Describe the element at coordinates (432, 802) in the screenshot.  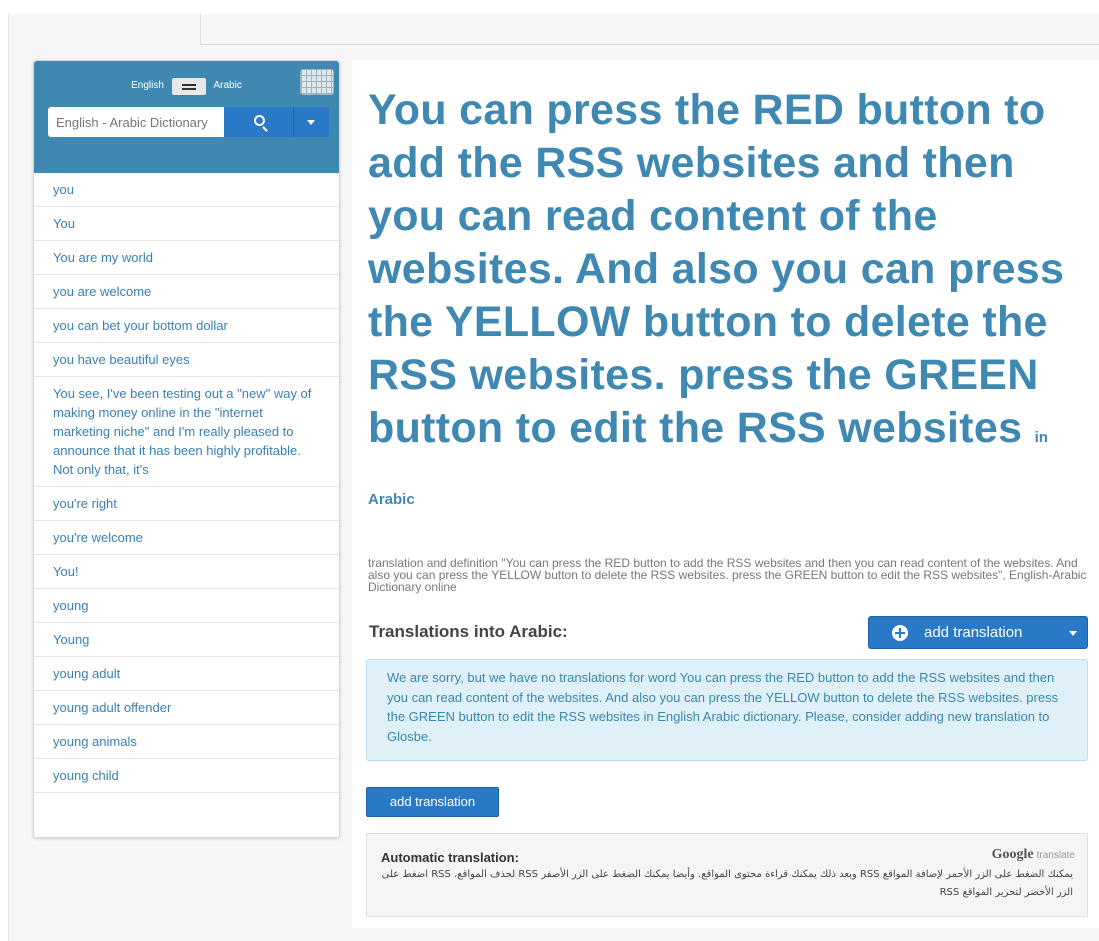
I see `add-translation-button: add translation` at that location.